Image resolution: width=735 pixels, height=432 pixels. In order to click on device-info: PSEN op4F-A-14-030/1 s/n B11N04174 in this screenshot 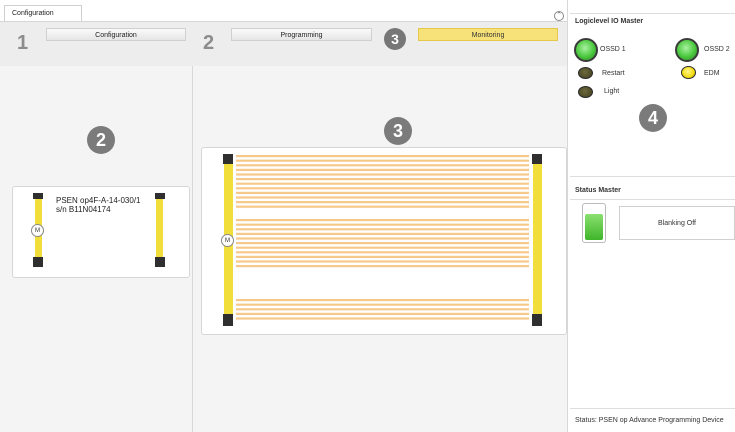, I will do `click(98, 205)`.